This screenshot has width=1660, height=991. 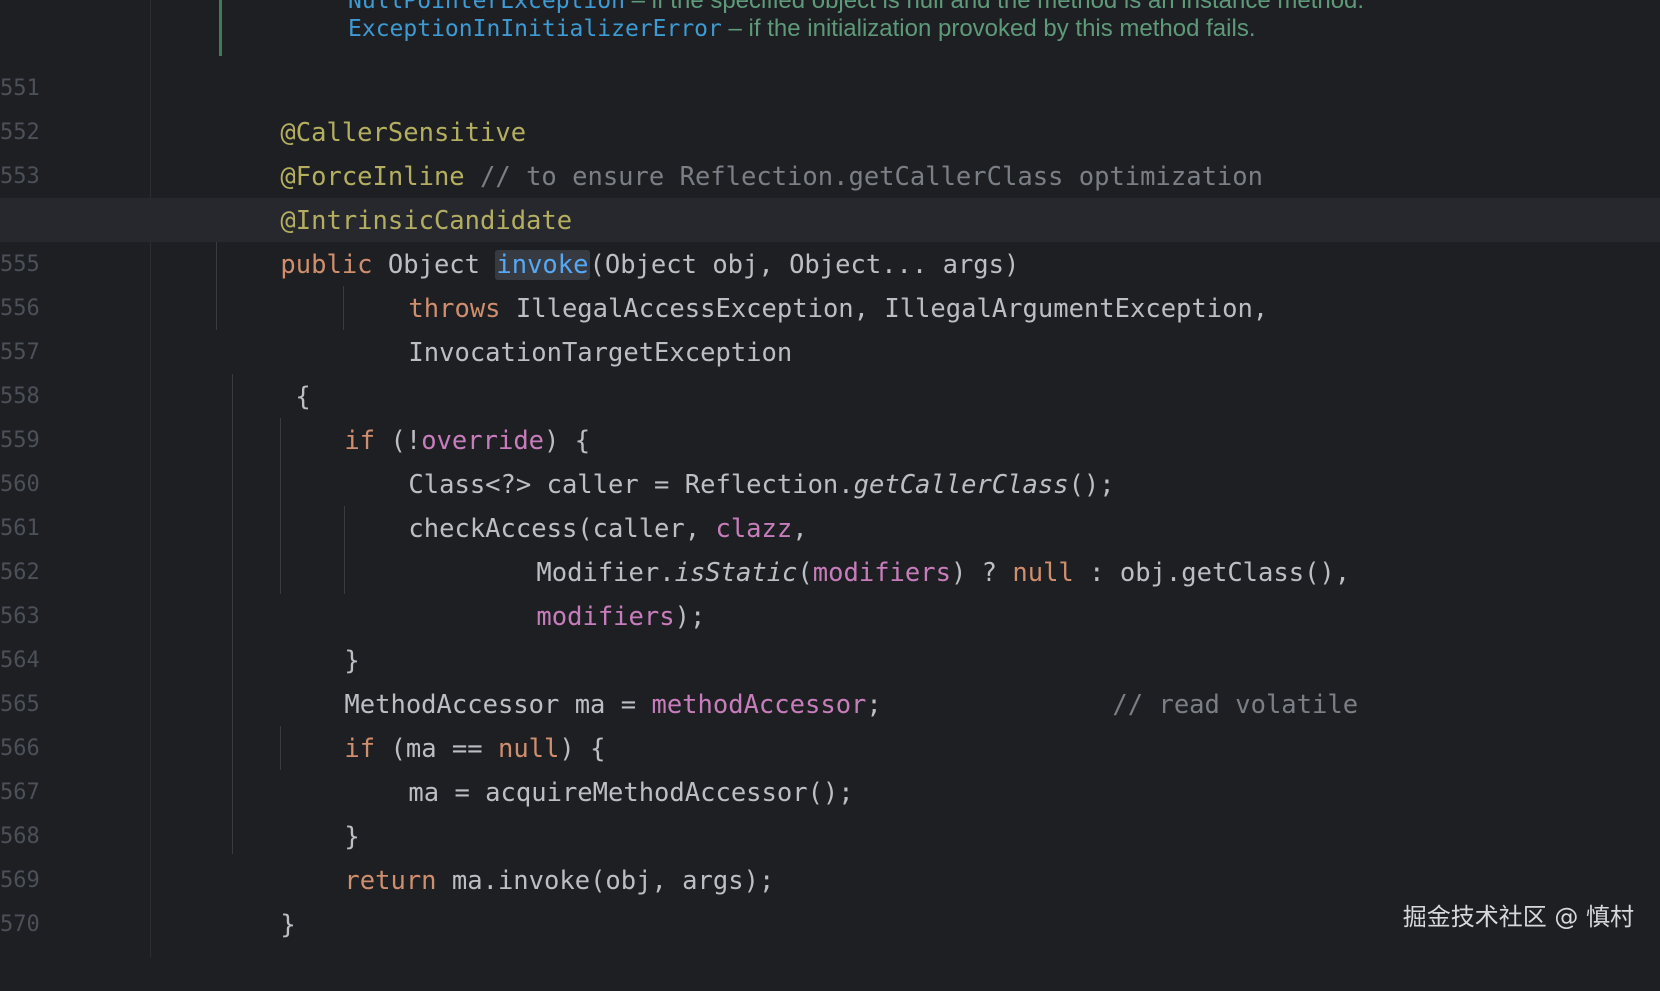 What do you see at coordinates (600, 767) in the screenshot?
I see `code-line: ma = acquireMethodAccessor();` at bounding box center [600, 767].